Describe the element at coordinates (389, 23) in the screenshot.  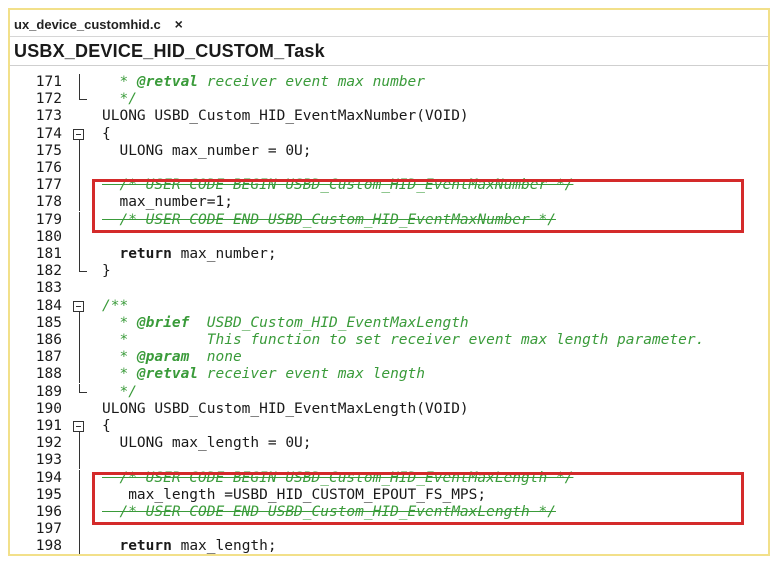
I see `tab-strip: ux_device_customhid.c ×` at that location.